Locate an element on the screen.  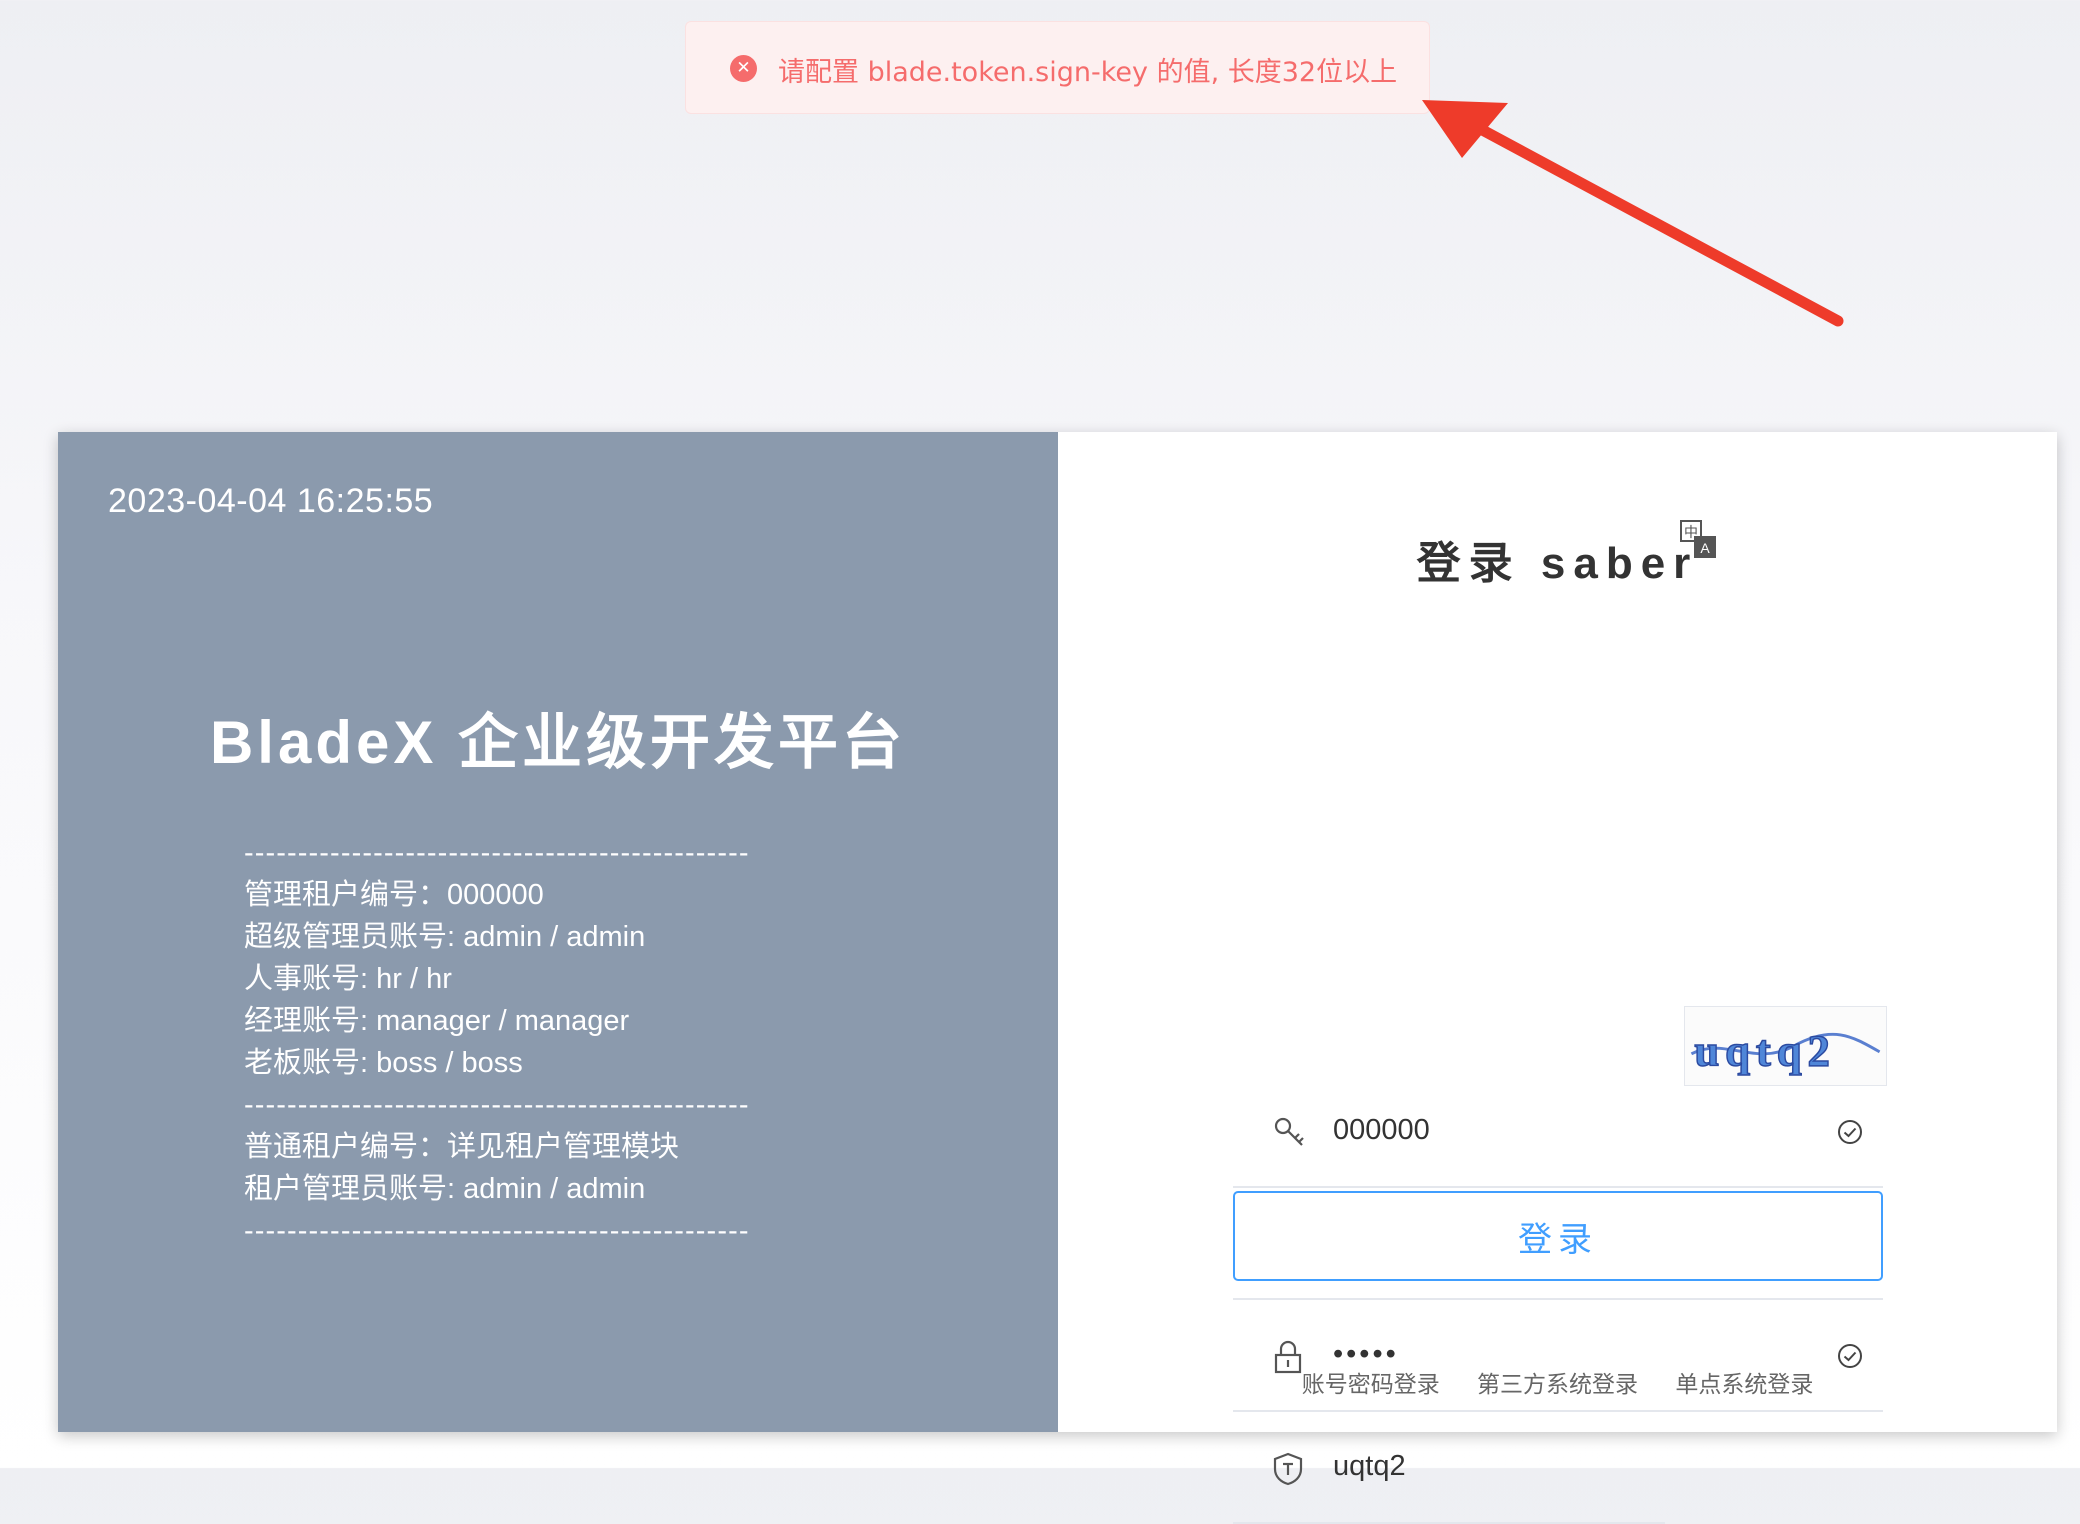
error-alert: ✕ 请配置 blade.token.sign-key 的值, 长度32位以上 is located at coordinates (1057, 67).